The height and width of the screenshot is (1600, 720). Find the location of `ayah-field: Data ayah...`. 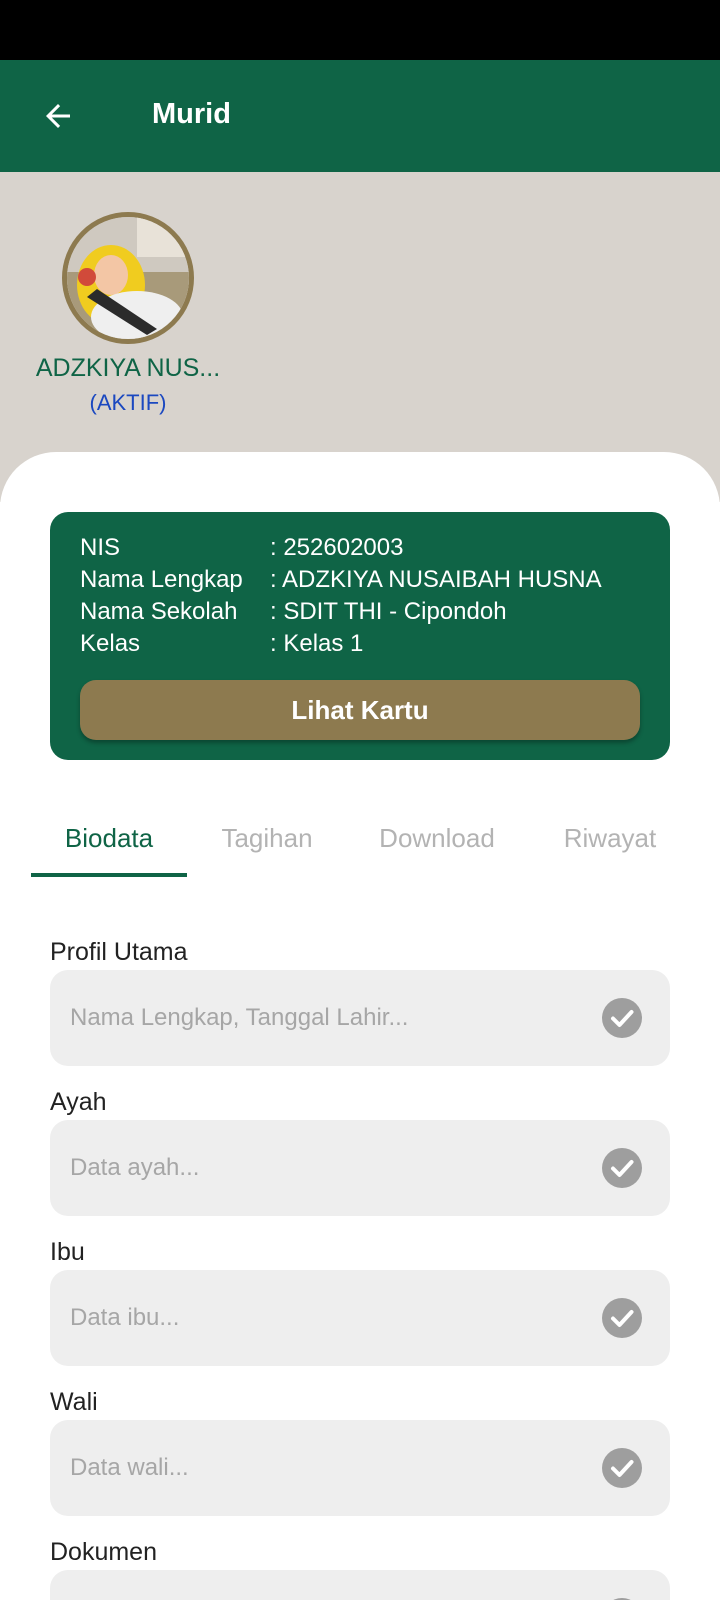

ayah-field: Data ayah... is located at coordinates (360, 1168).